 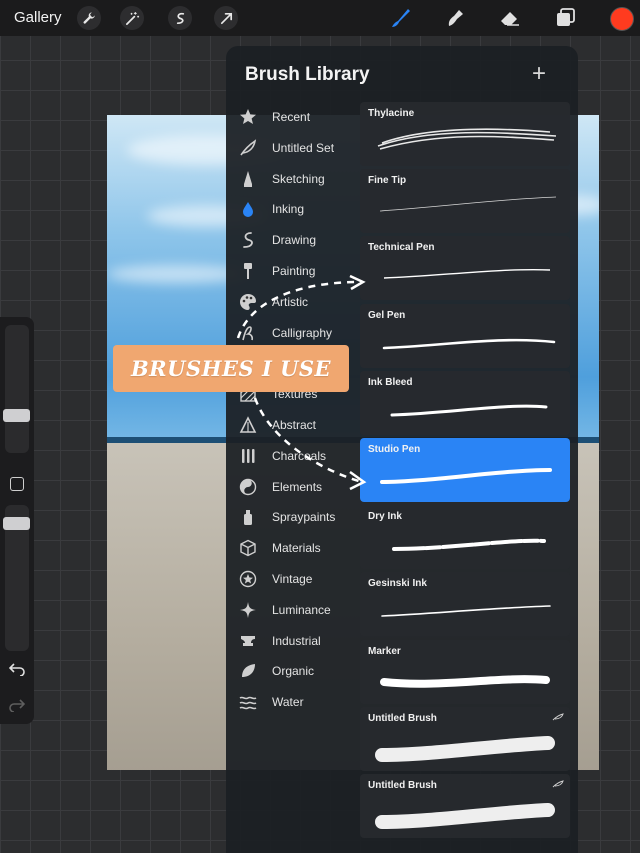 I want to click on brushes-banner: BRUSHES I USE, so click(x=231, y=368).